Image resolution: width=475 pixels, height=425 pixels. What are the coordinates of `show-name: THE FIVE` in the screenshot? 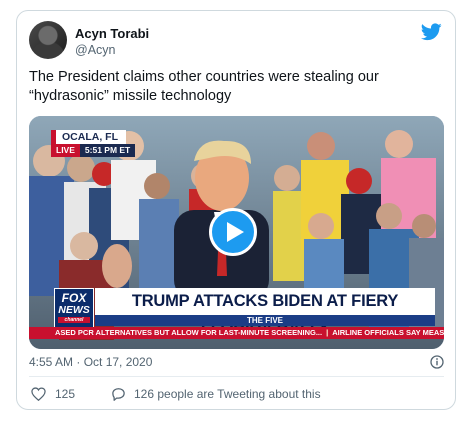 It's located at (264, 320).